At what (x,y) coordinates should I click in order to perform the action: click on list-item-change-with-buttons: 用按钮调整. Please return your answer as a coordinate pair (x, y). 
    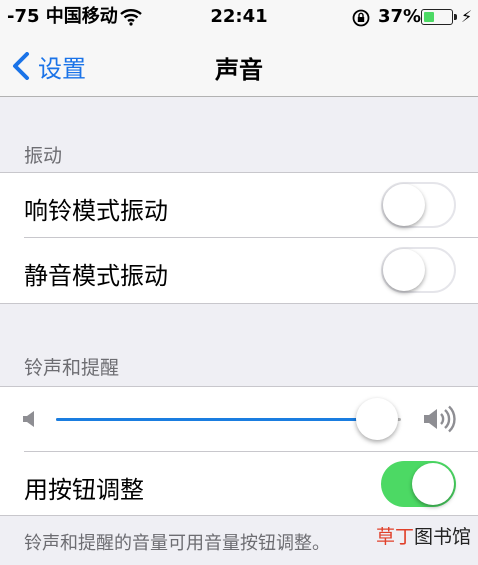
    Looking at the image, I should click on (239, 484).